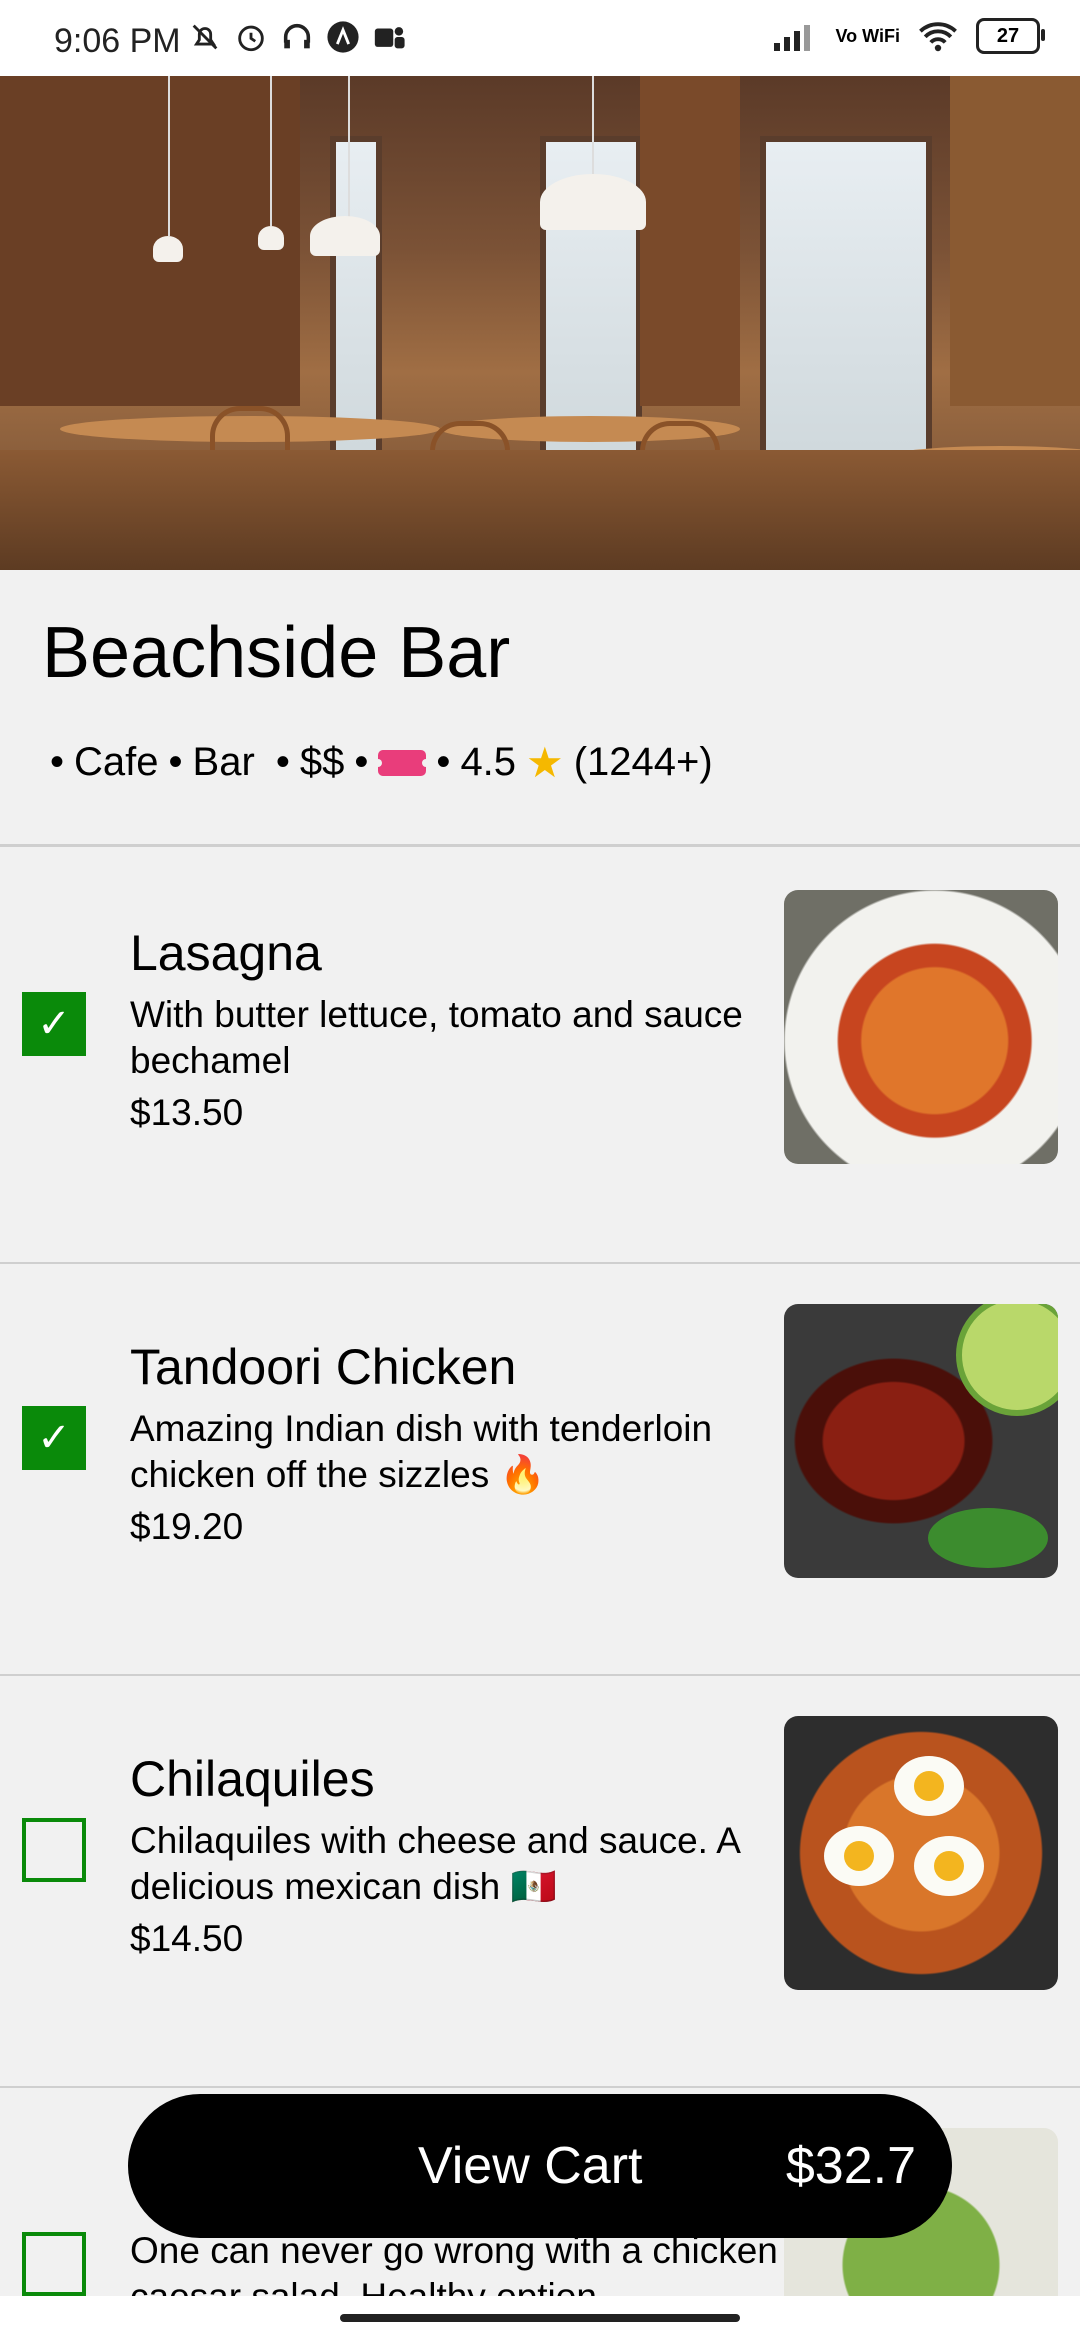 This screenshot has height=2340, width=1080. I want to click on header-divider, so click(540, 845).